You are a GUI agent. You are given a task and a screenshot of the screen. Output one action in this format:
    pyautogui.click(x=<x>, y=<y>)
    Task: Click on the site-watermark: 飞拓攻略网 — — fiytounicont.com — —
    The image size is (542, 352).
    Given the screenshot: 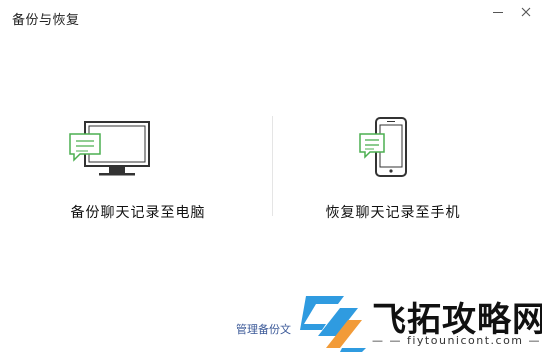 What is the action you would take?
    pyautogui.click(x=419, y=321)
    